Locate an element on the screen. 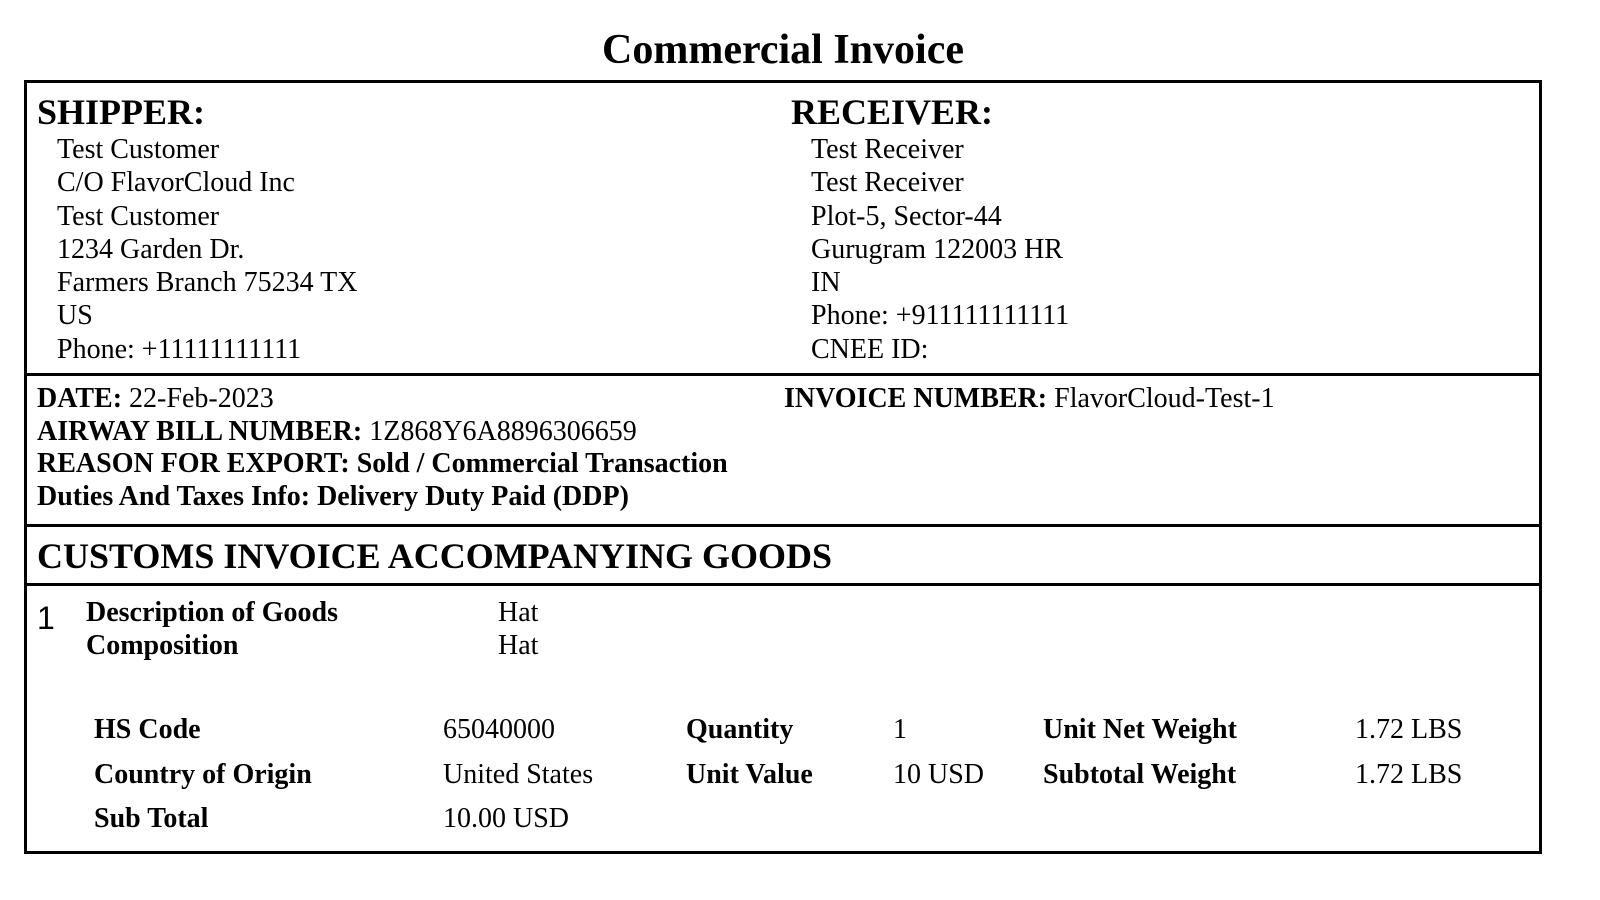  shipper-phone: Phone: +11111111111 is located at coordinates (179, 349).